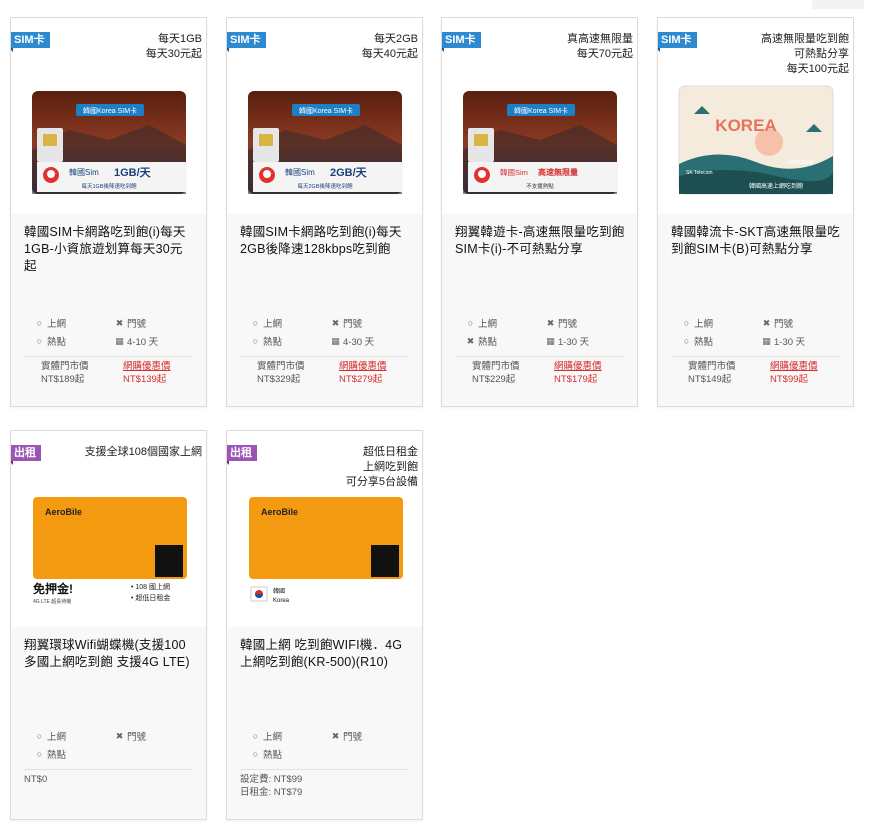 The image size is (871, 835). What do you see at coordinates (545, 332) in the screenshot?
I see `feature-list: ○ 上網 ✖ 門號 ✖ 熱點 ▦ 1-30 天` at bounding box center [545, 332].